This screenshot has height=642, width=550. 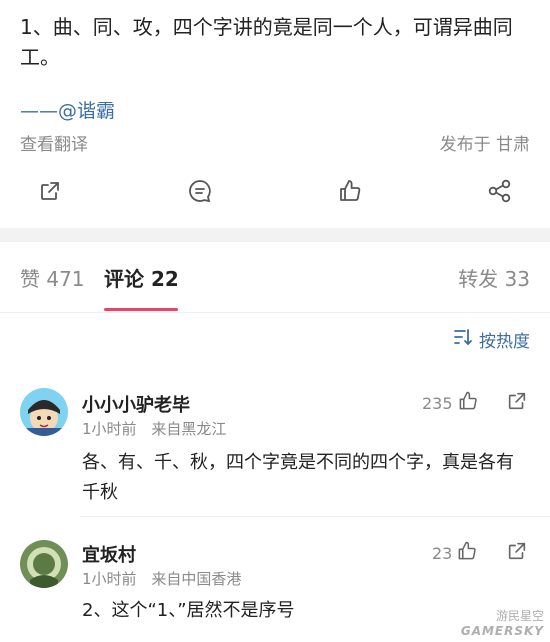 I want to click on comment-like-count: 235, so click(x=437, y=403).